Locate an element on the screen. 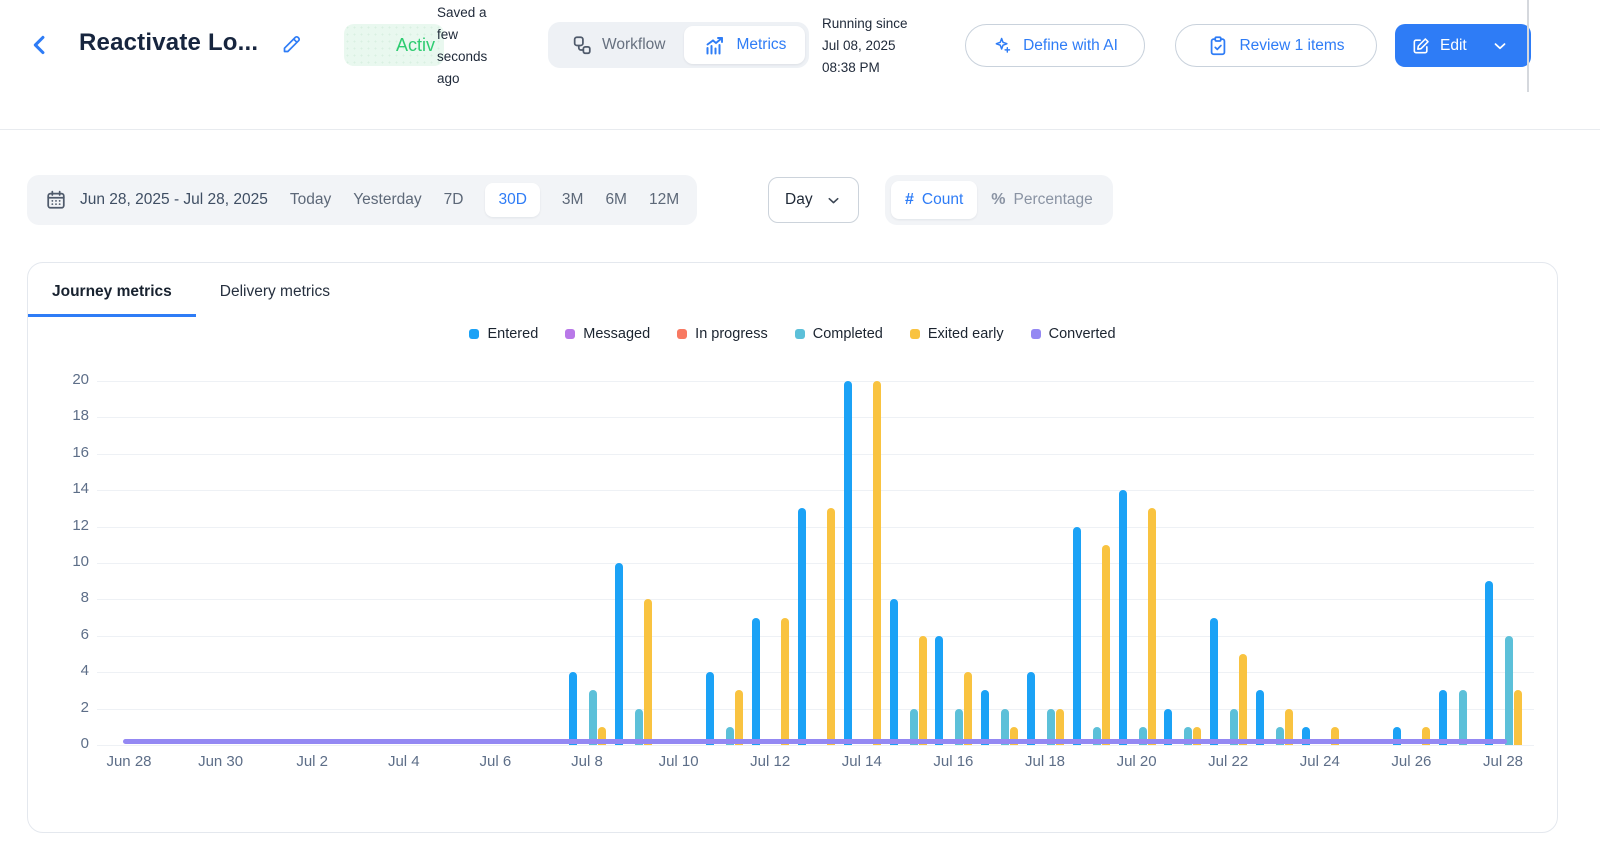  y-axis-tick-label: 20 is located at coordinates (80, 379).